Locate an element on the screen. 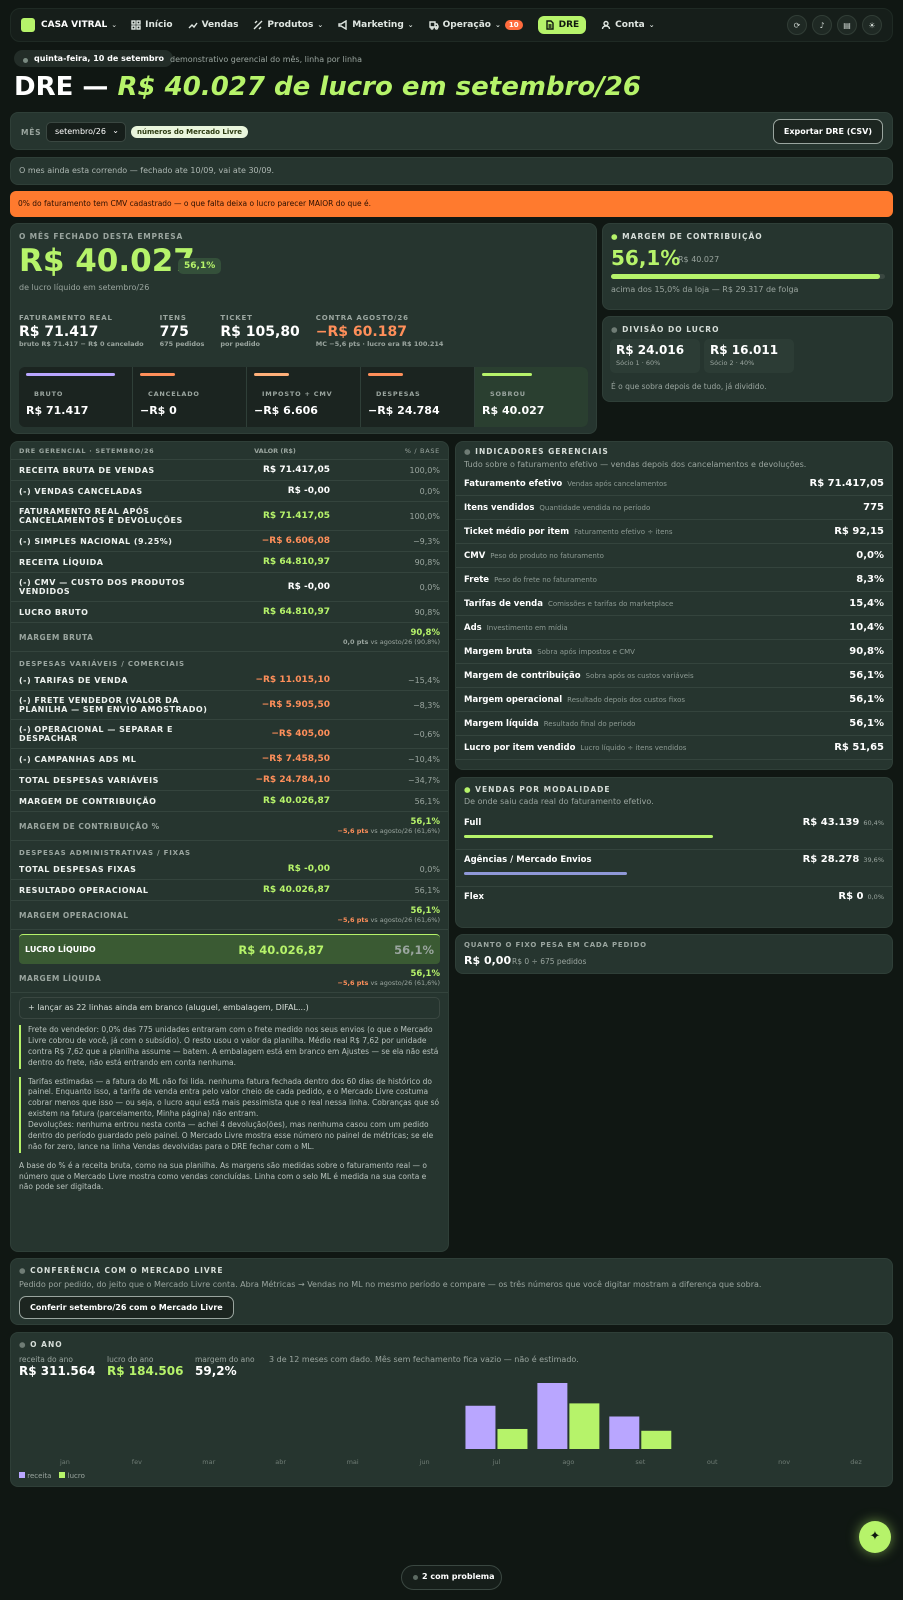  calendar-icon: ▤ is located at coordinates (847, 25).